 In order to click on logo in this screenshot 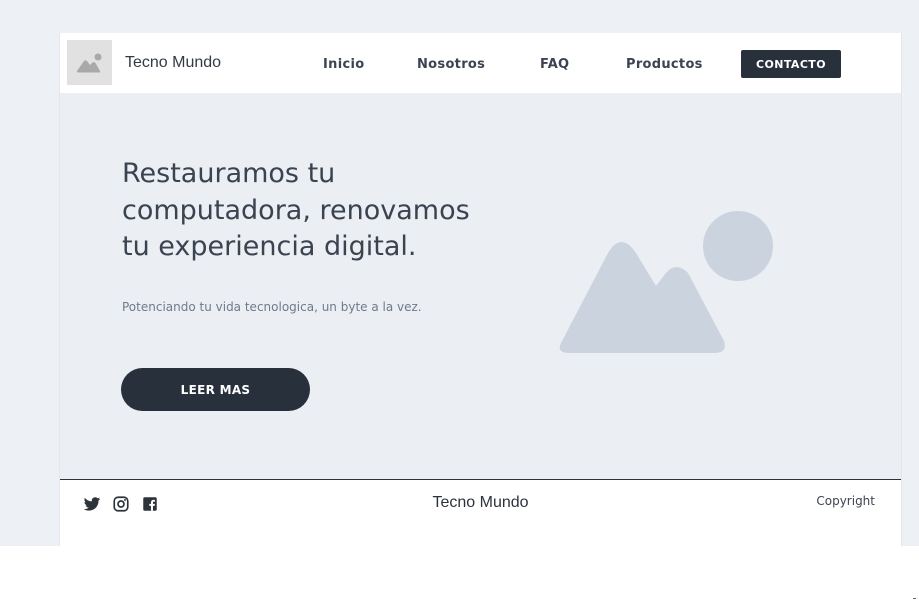, I will do `click(89, 62)`.